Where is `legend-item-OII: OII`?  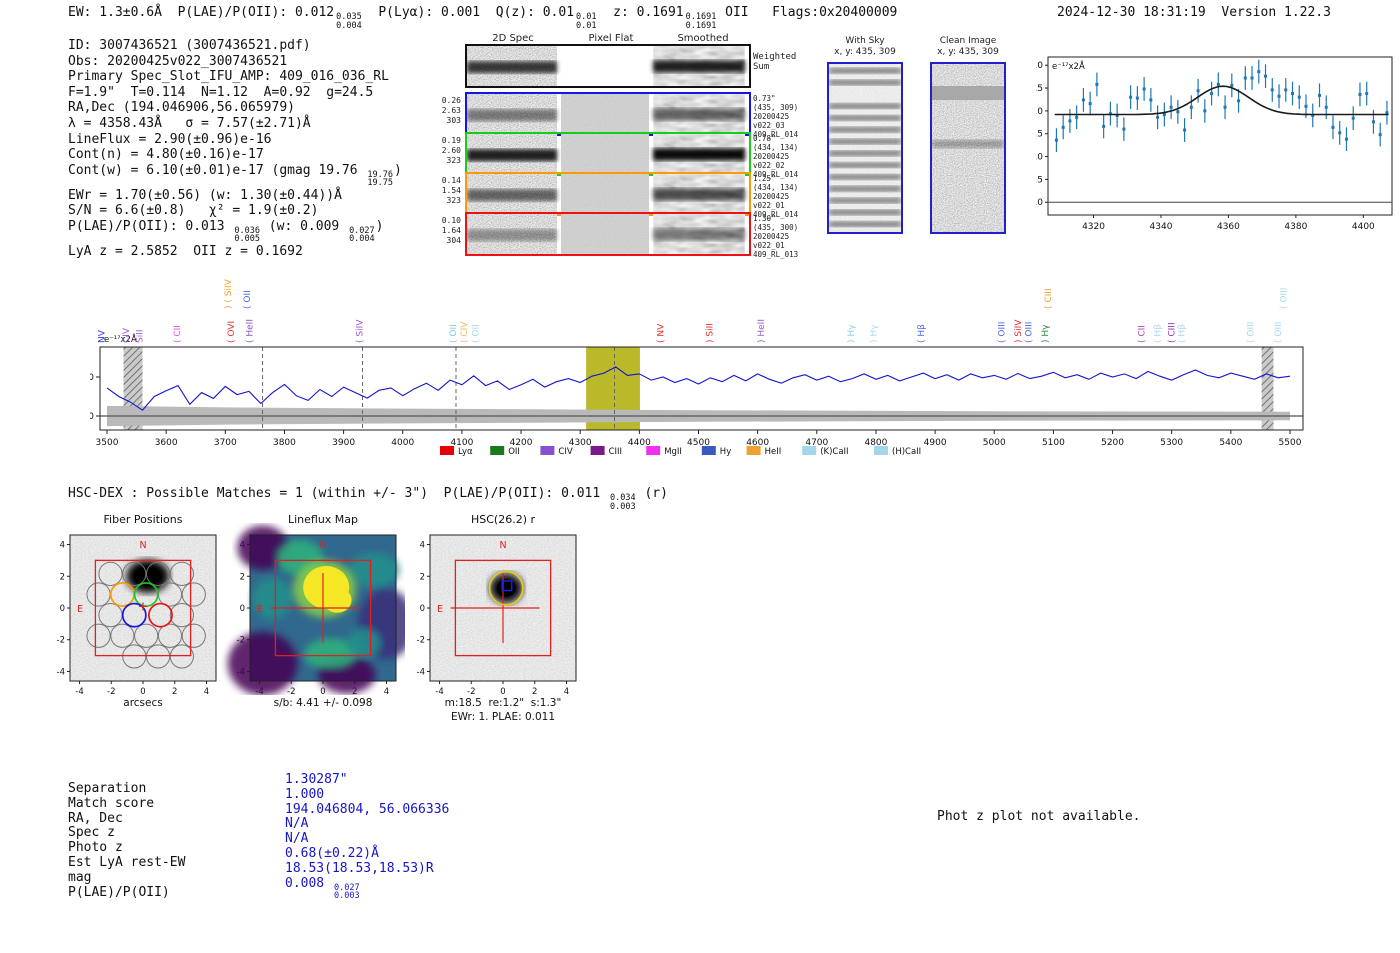 legend-item-OII: OII is located at coordinates (514, 452).